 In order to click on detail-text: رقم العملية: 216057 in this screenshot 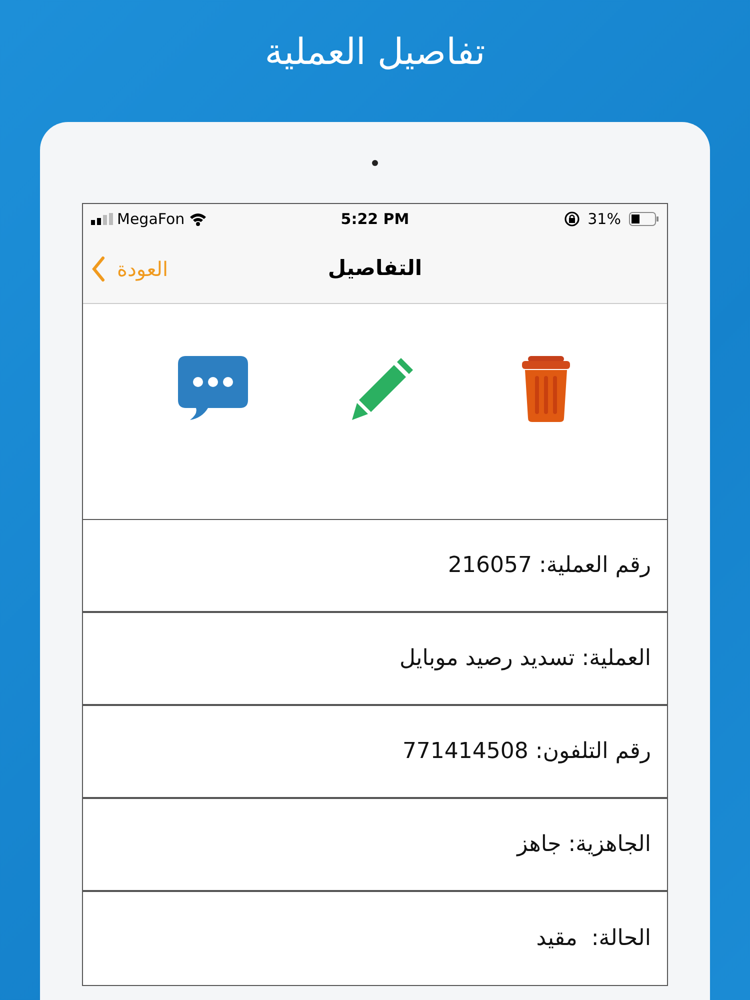, I will do `click(549, 566)`.